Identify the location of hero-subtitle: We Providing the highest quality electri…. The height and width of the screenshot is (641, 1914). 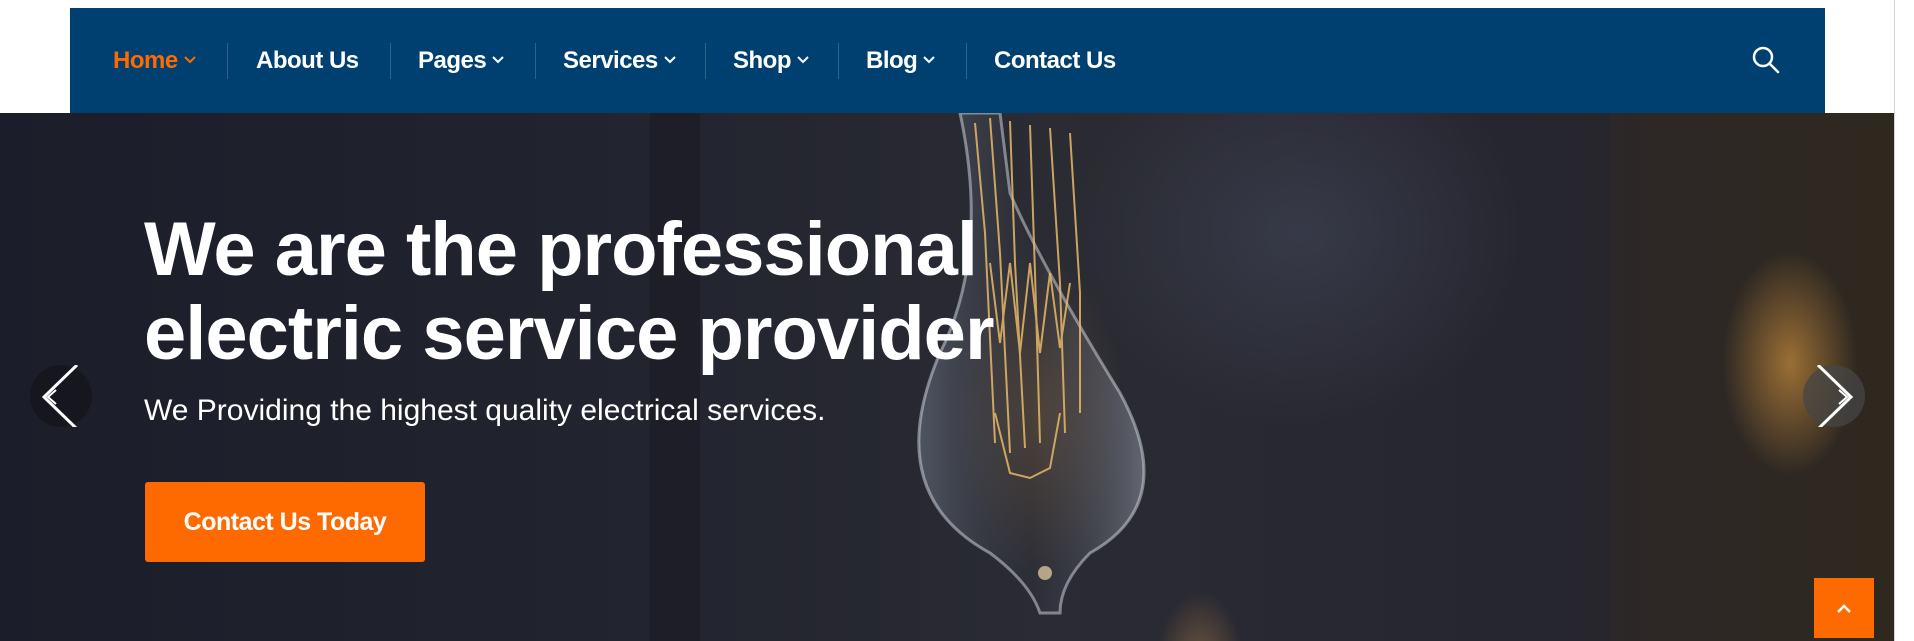
(485, 410).